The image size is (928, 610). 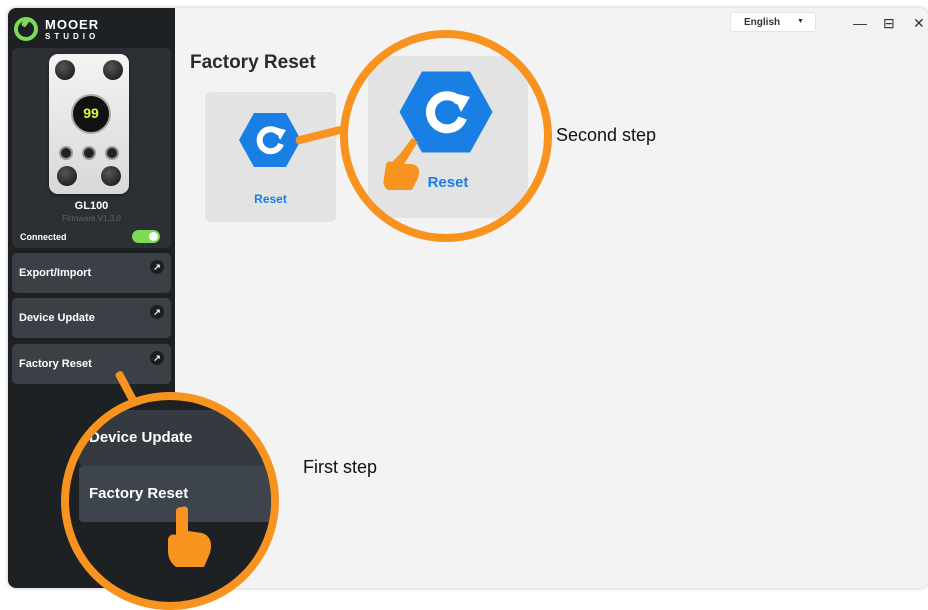 What do you see at coordinates (26, 29) in the screenshot?
I see `mooer-logo-icon` at bounding box center [26, 29].